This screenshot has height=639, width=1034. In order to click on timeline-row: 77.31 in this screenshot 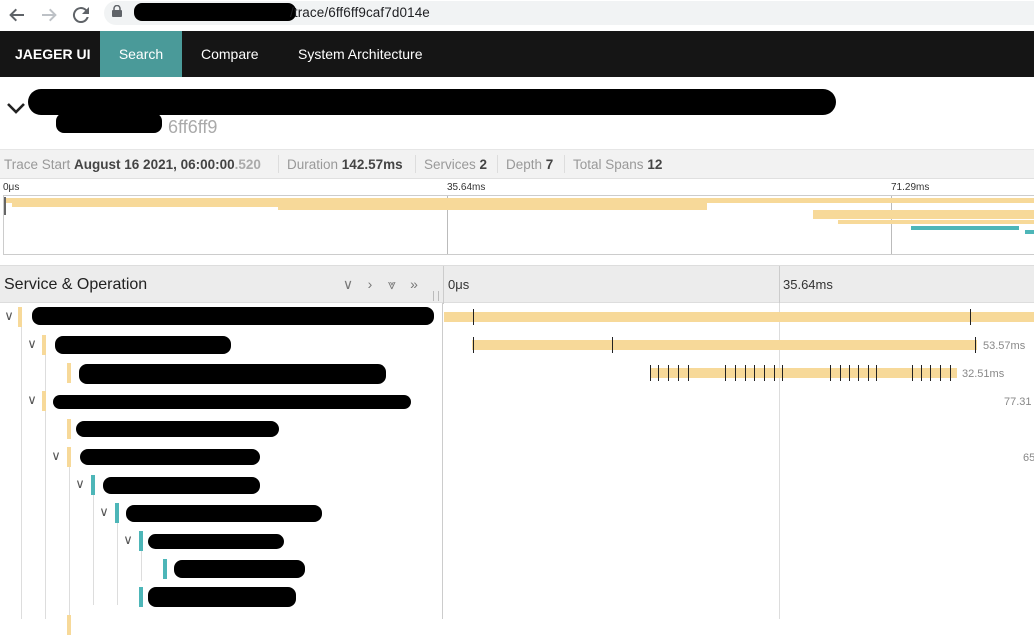, I will do `click(739, 401)`.